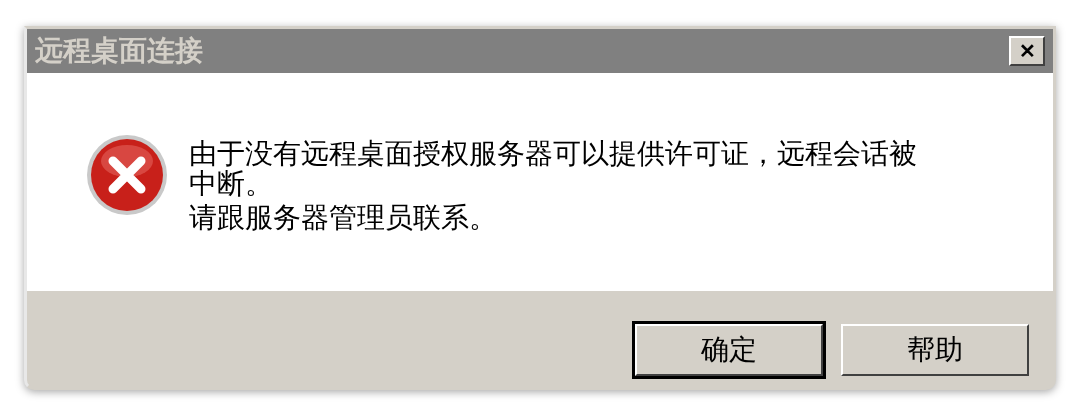 The height and width of the screenshot is (414, 1080). What do you see at coordinates (729, 350) in the screenshot?
I see `dialog-button: 确定` at bounding box center [729, 350].